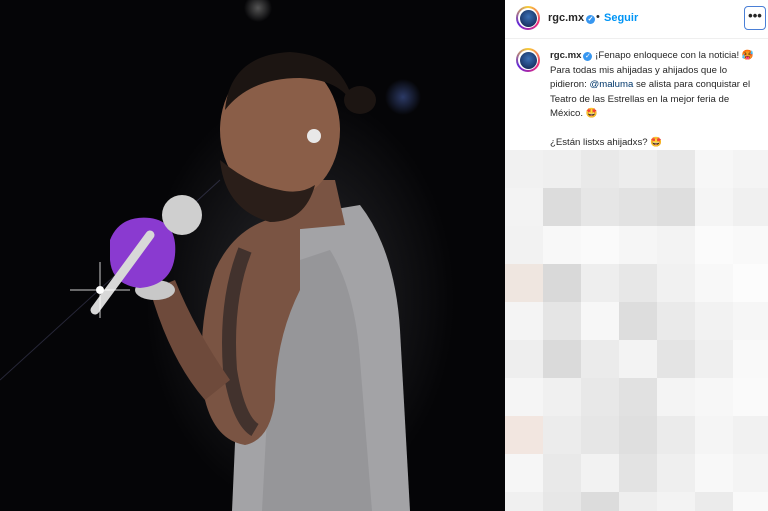  What do you see at coordinates (621, 18) in the screenshot?
I see `follow-button: Seguir` at bounding box center [621, 18].